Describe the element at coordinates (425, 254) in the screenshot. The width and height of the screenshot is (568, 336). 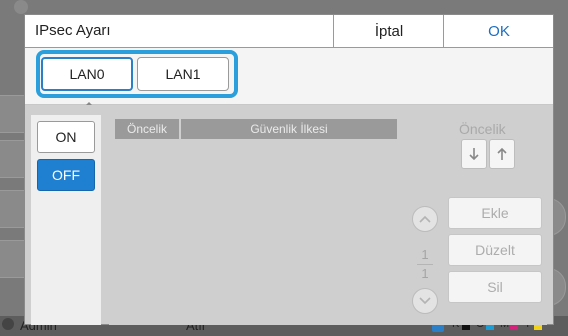
I see `page-current: 1` at that location.